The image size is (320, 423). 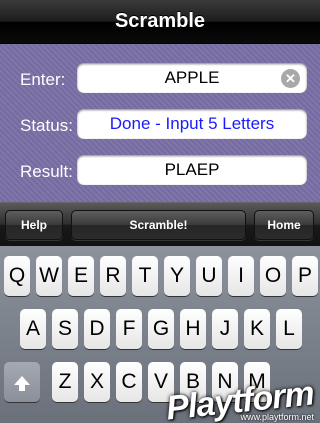 What do you see at coordinates (241, 276) in the screenshot?
I see `key-i: I` at bounding box center [241, 276].